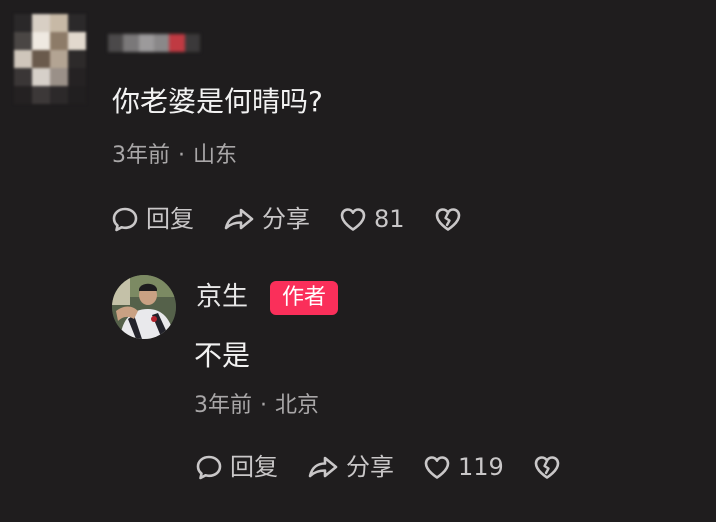  Describe the element at coordinates (154, 43) in the screenshot. I see `commenter-name-obscured` at that location.